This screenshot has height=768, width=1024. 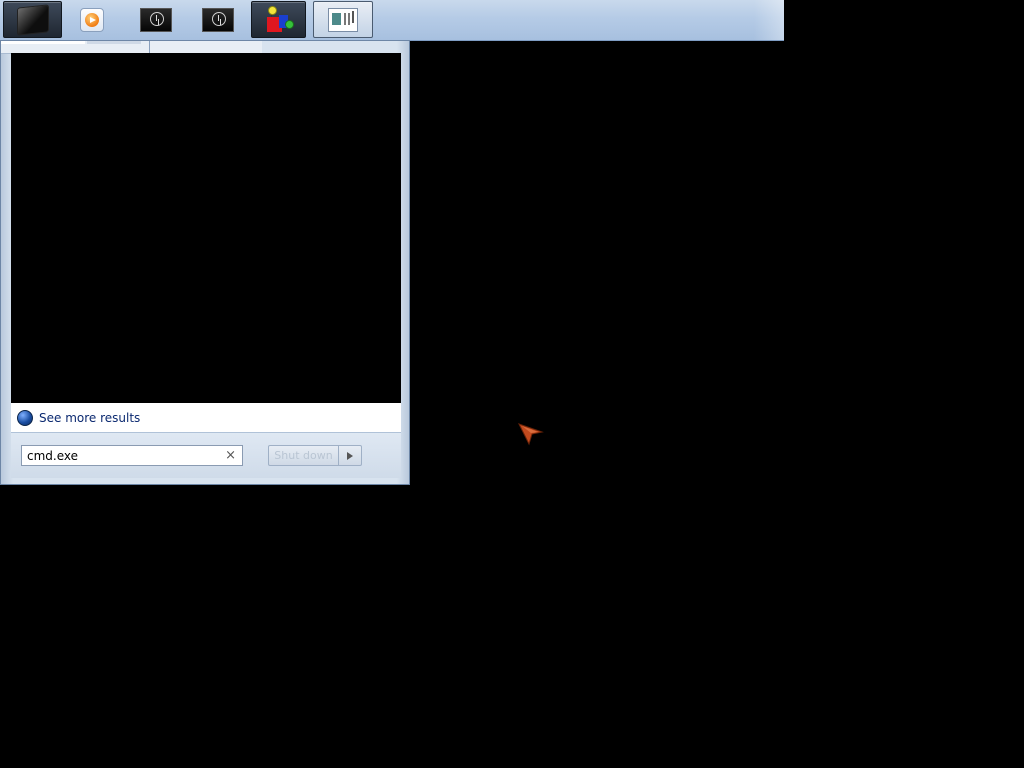 What do you see at coordinates (90, 417) in the screenshot?
I see `see-more-results-label: See more results` at bounding box center [90, 417].